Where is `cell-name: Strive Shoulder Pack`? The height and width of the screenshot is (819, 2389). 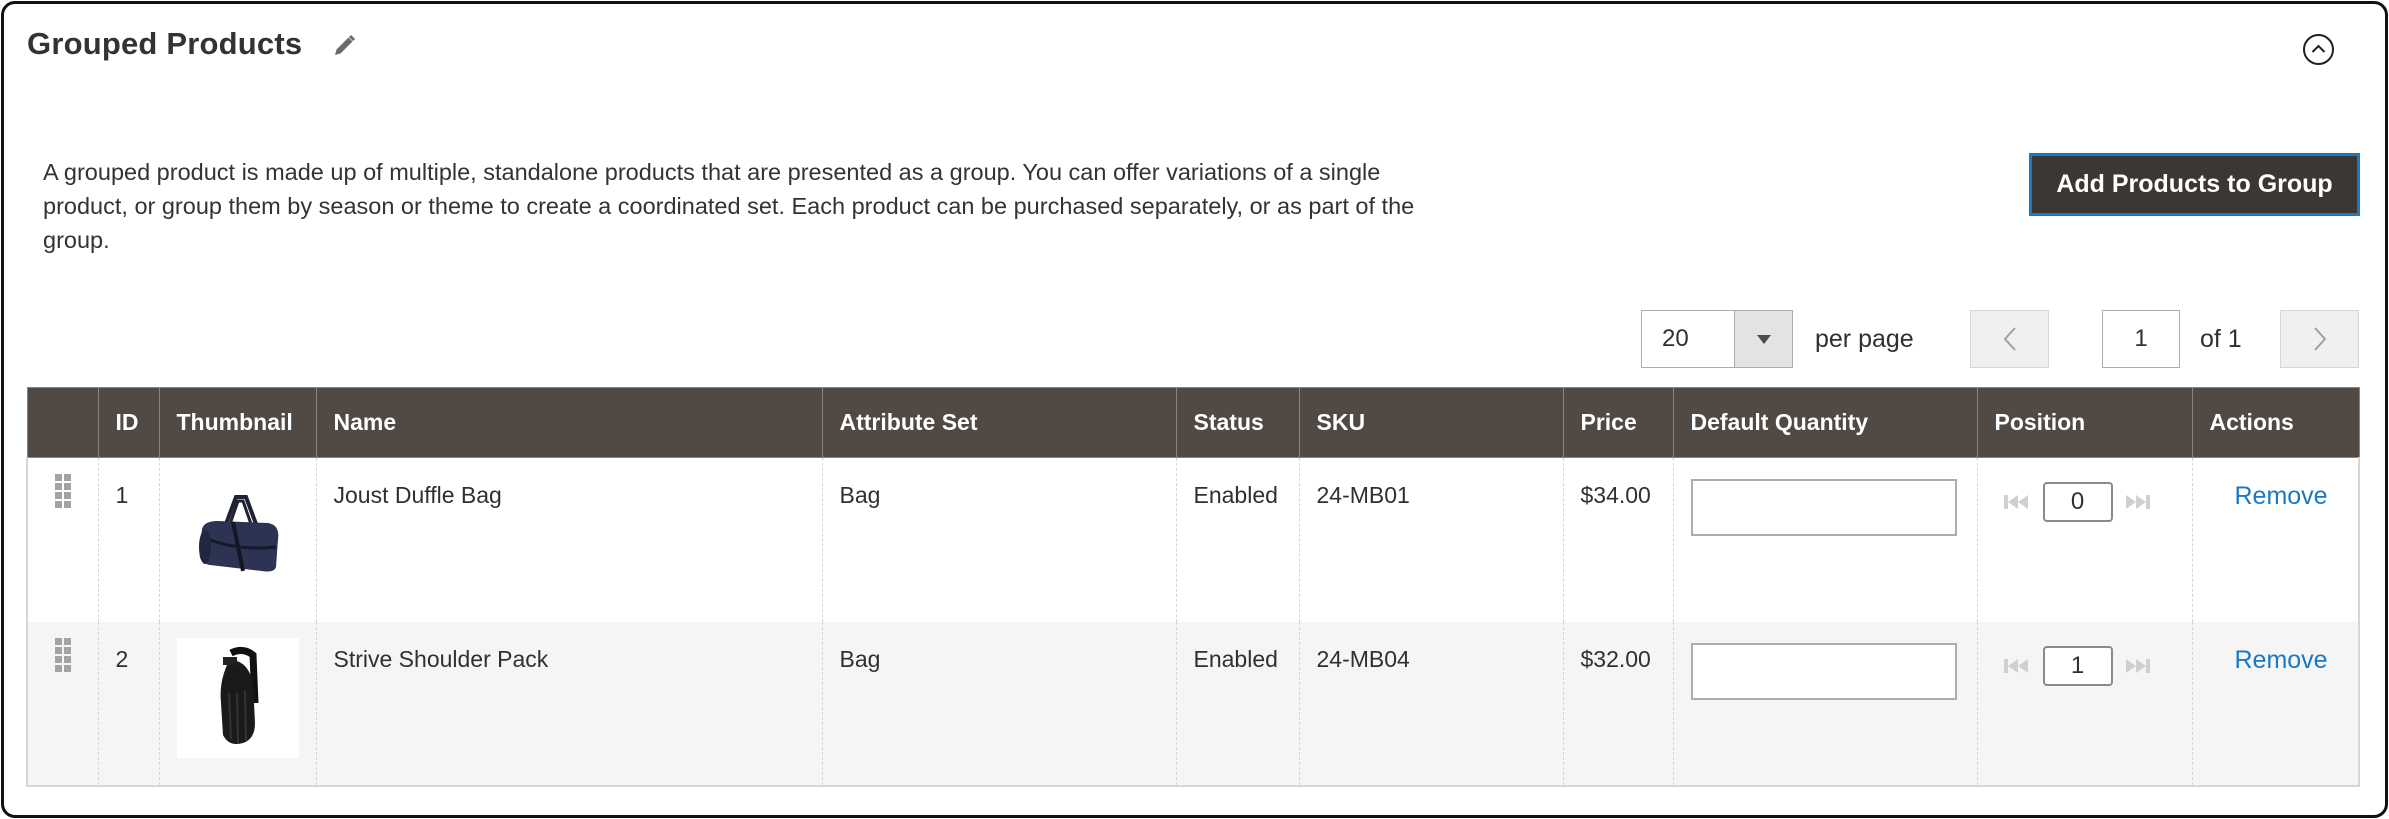
cell-name: Strive Shoulder Pack is located at coordinates (569, 704).